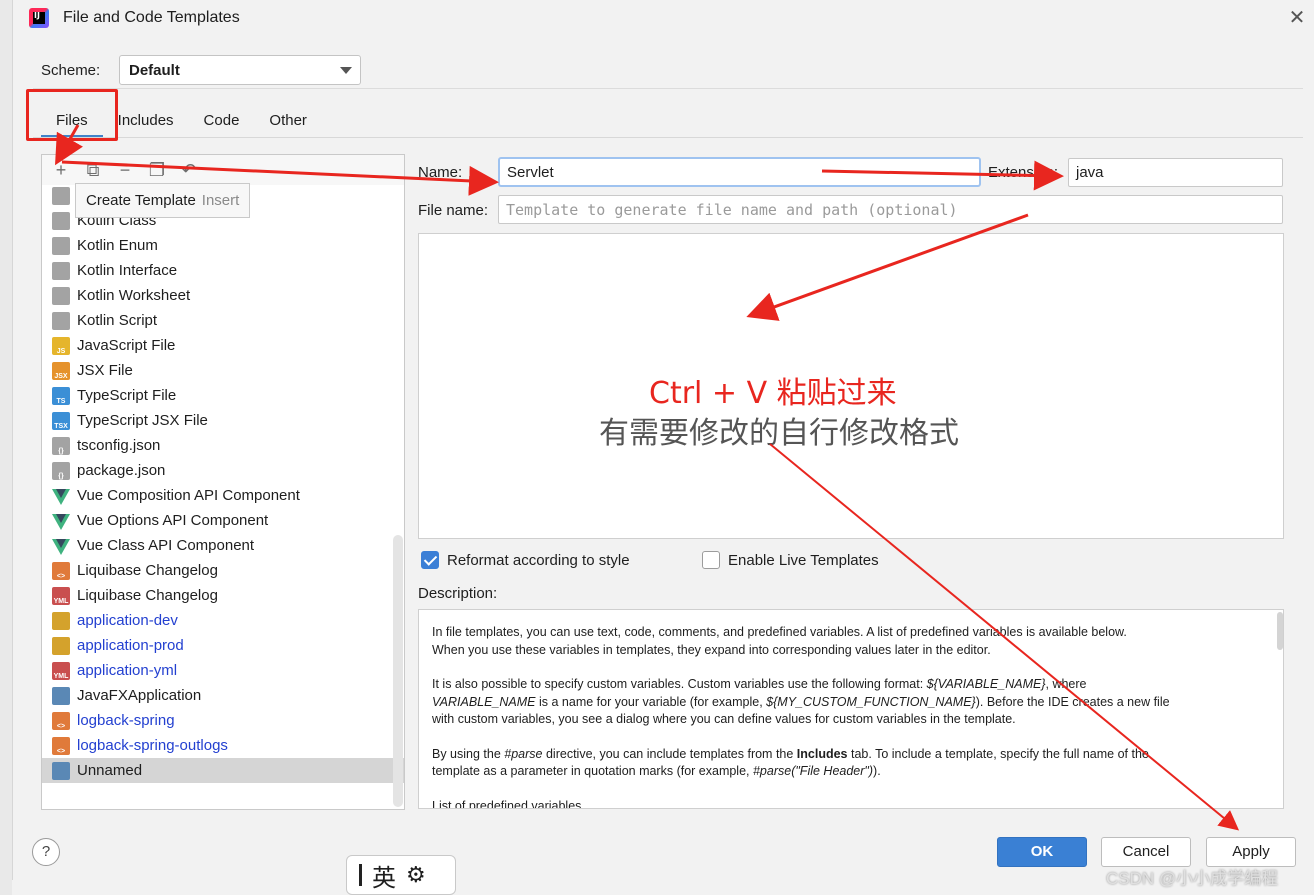  I want to click on list-scrollbar, so click(398, 671).